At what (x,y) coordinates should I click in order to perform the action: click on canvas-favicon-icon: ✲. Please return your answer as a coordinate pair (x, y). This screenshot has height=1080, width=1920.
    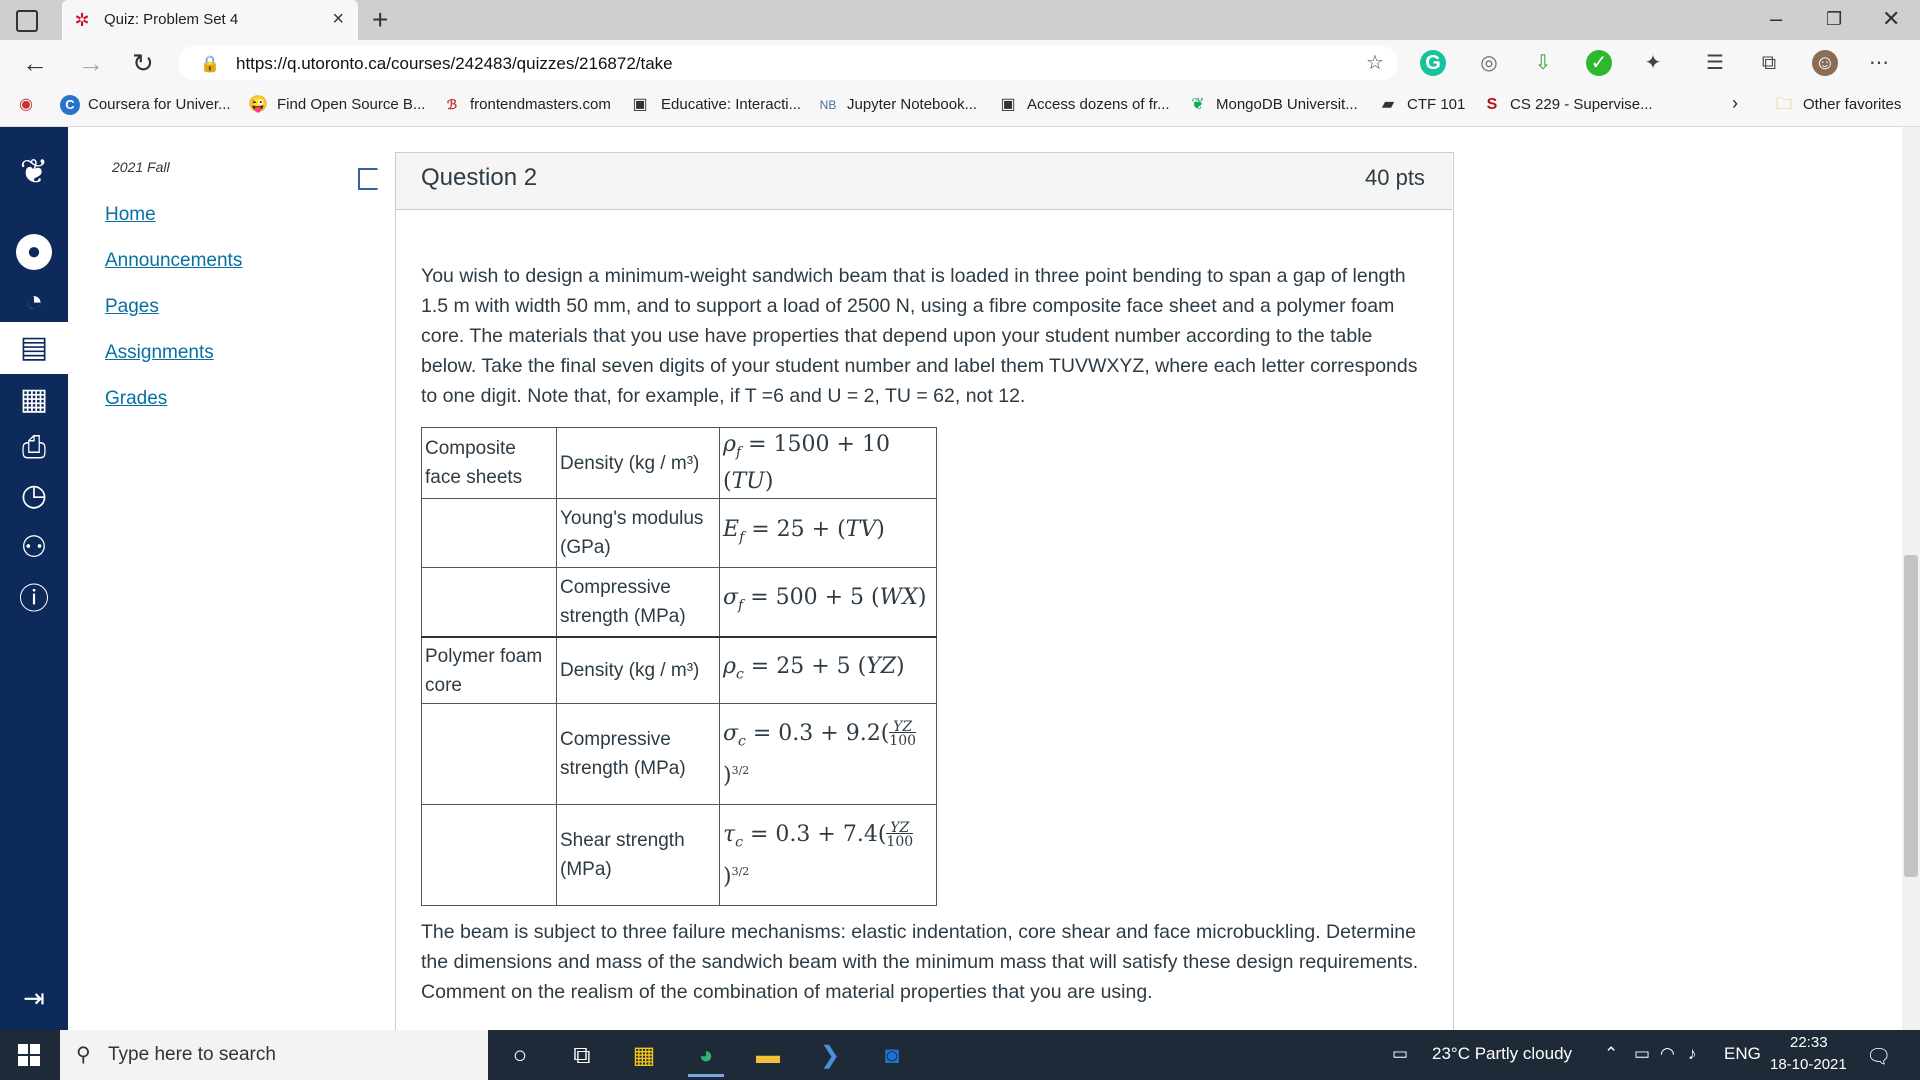
    Looking at the image, I should click on (82, 20).